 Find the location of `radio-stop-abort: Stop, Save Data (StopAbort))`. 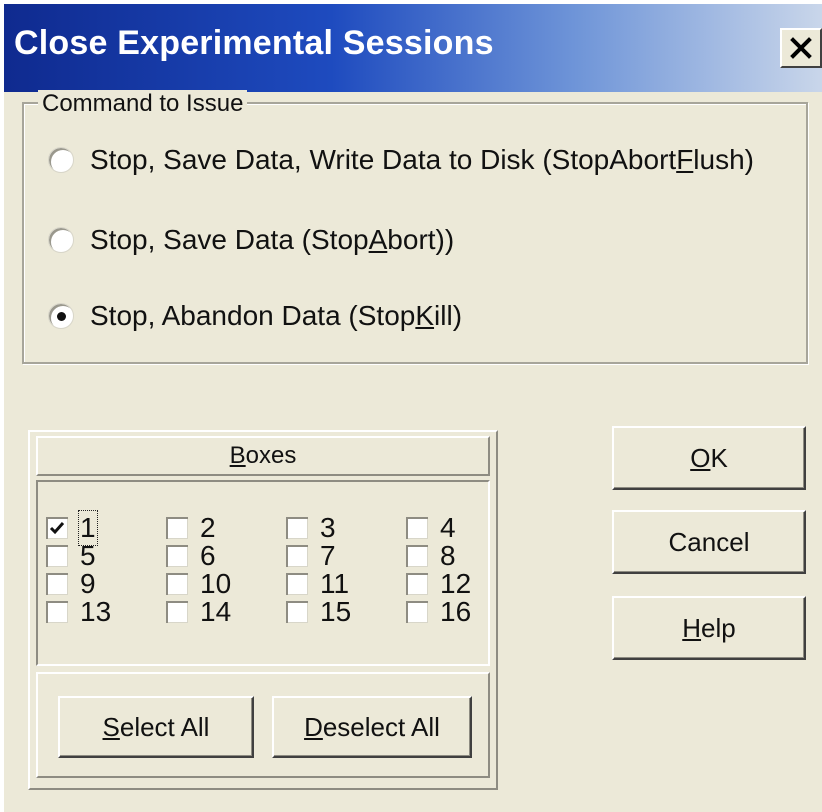

radio-stop-abort: Stop, Save Data (StopAbort)) is located at coordinates (251, 240).